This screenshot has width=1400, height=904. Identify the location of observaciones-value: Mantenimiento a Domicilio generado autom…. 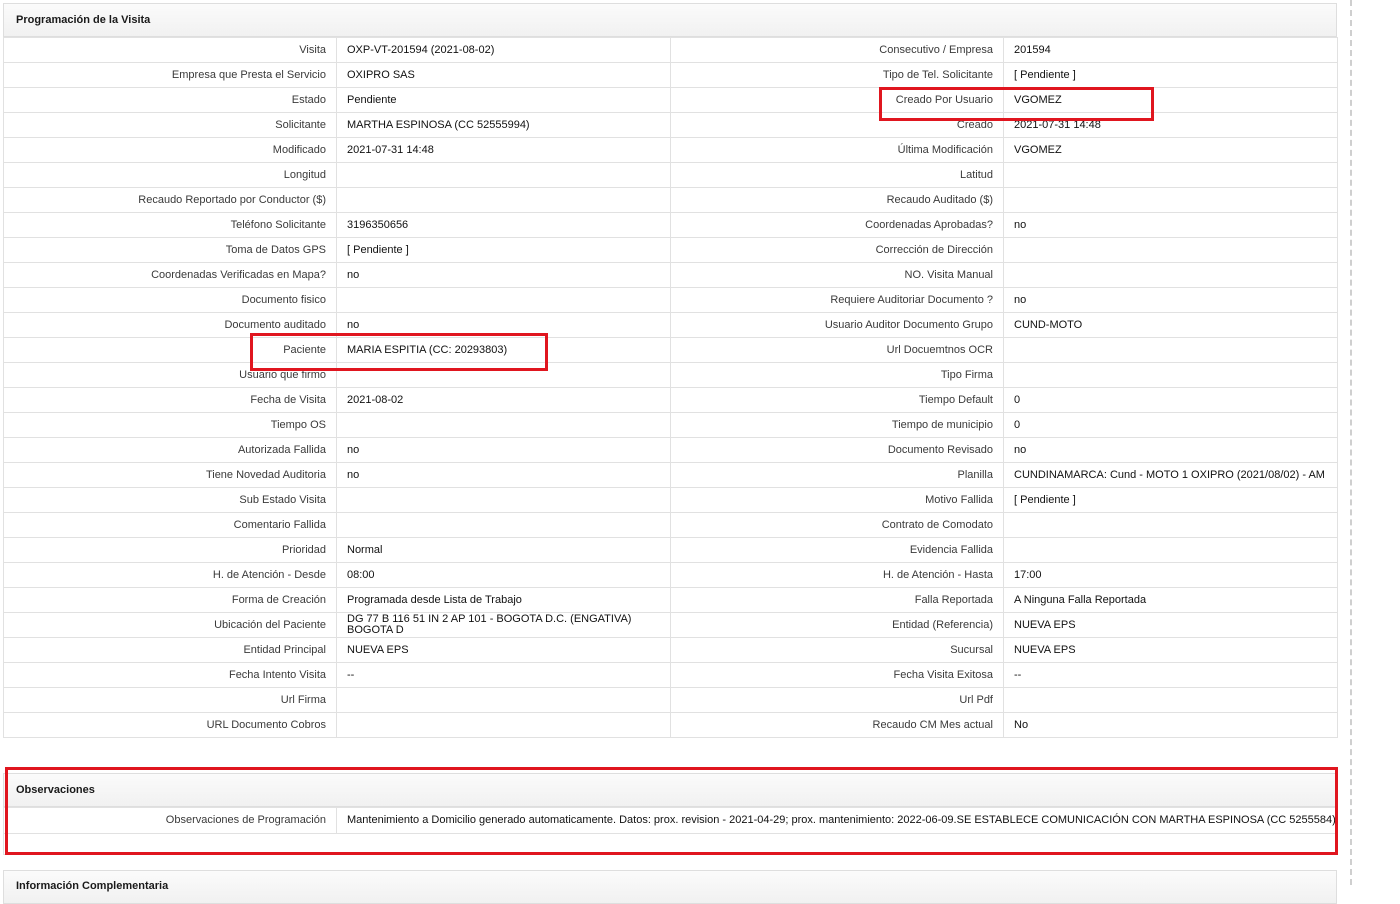
(837, 820).